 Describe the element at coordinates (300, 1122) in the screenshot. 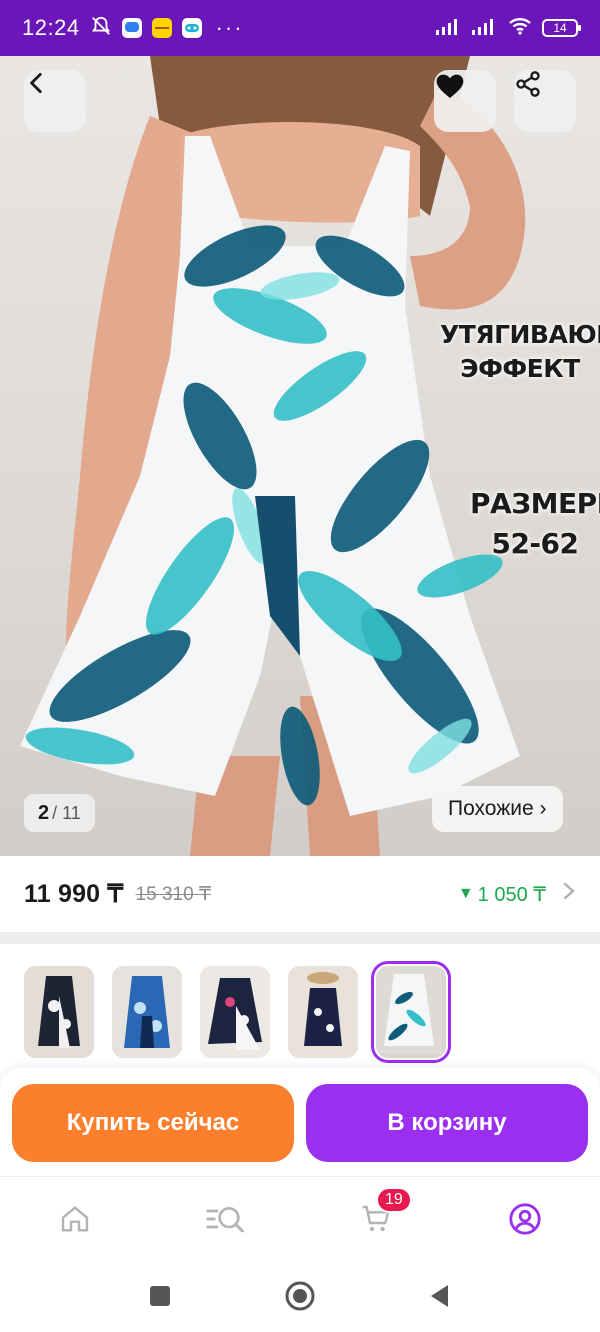

I see `action-bar: Купить сейчас В корзину` at that location.